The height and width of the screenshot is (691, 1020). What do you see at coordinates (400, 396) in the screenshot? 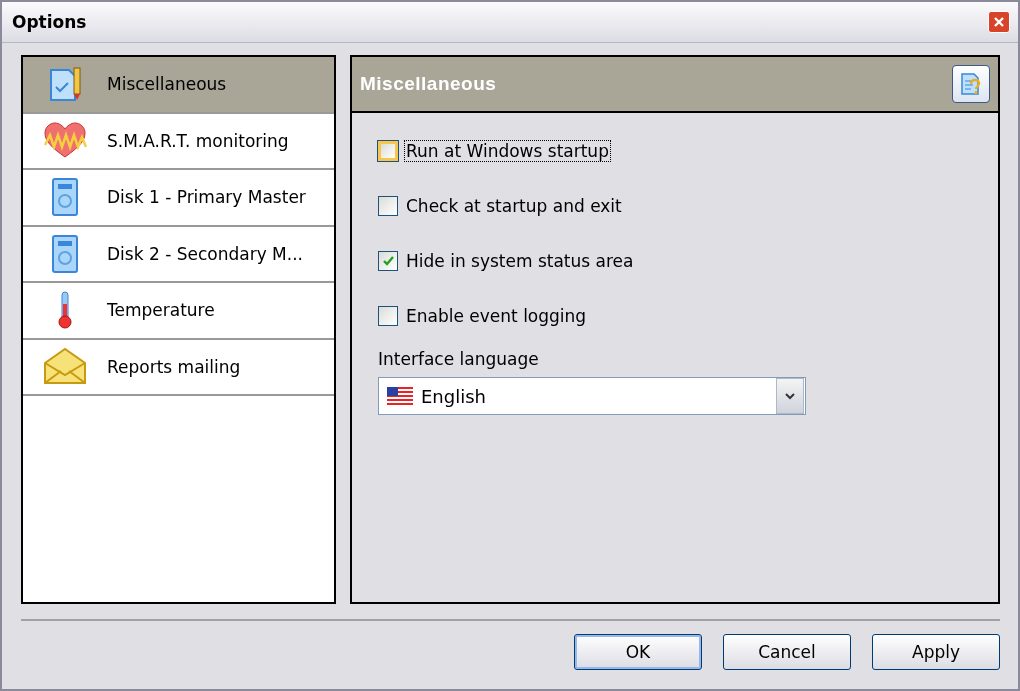
I see `flag-icon` at bounding box center [400, 396].